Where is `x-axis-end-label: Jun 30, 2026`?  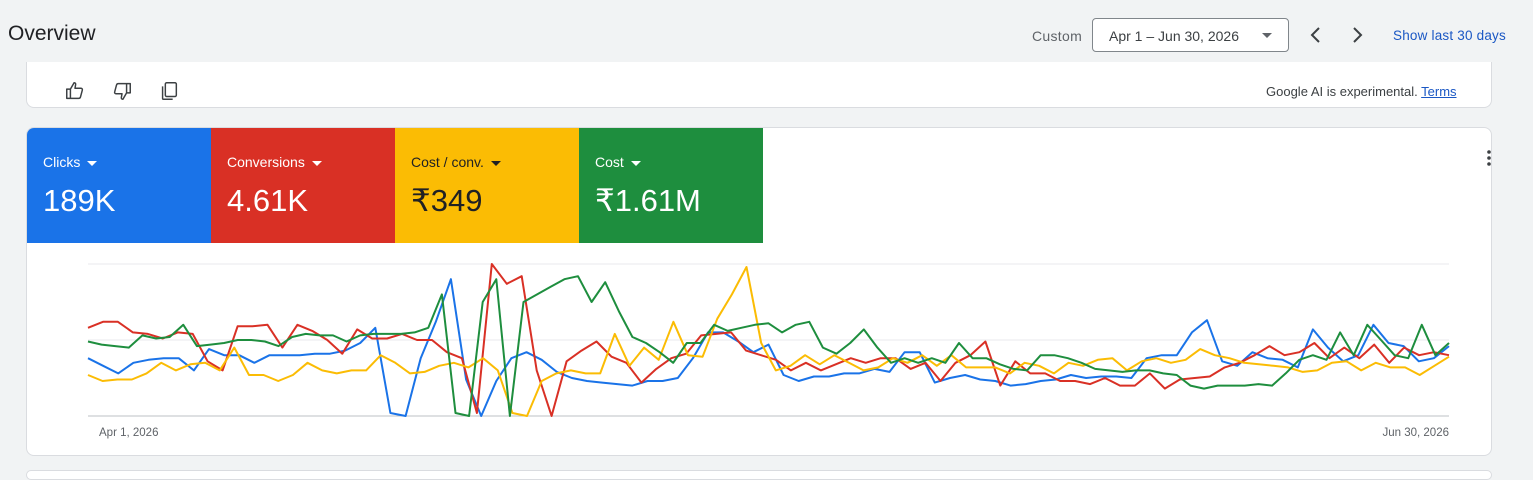 x-axis-end-label: Jun 30, 2026 is located at coordinates (1415, 433).